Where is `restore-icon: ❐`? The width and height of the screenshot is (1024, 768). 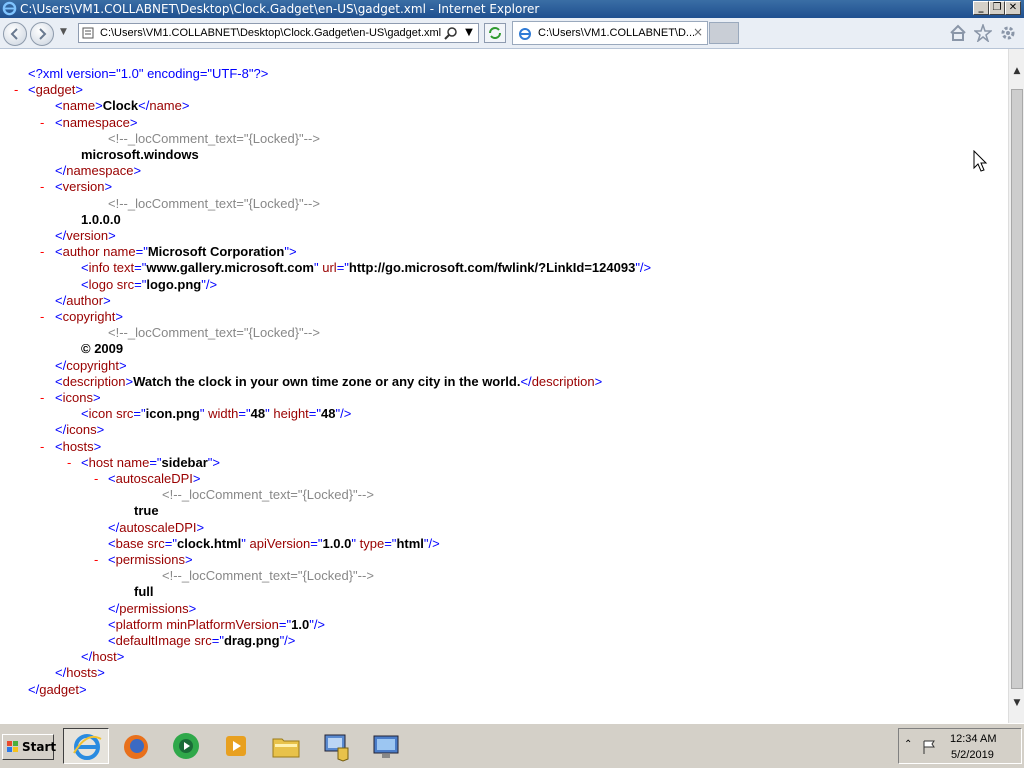 restore-icon: ❐ is located at coordinates (997, 7).